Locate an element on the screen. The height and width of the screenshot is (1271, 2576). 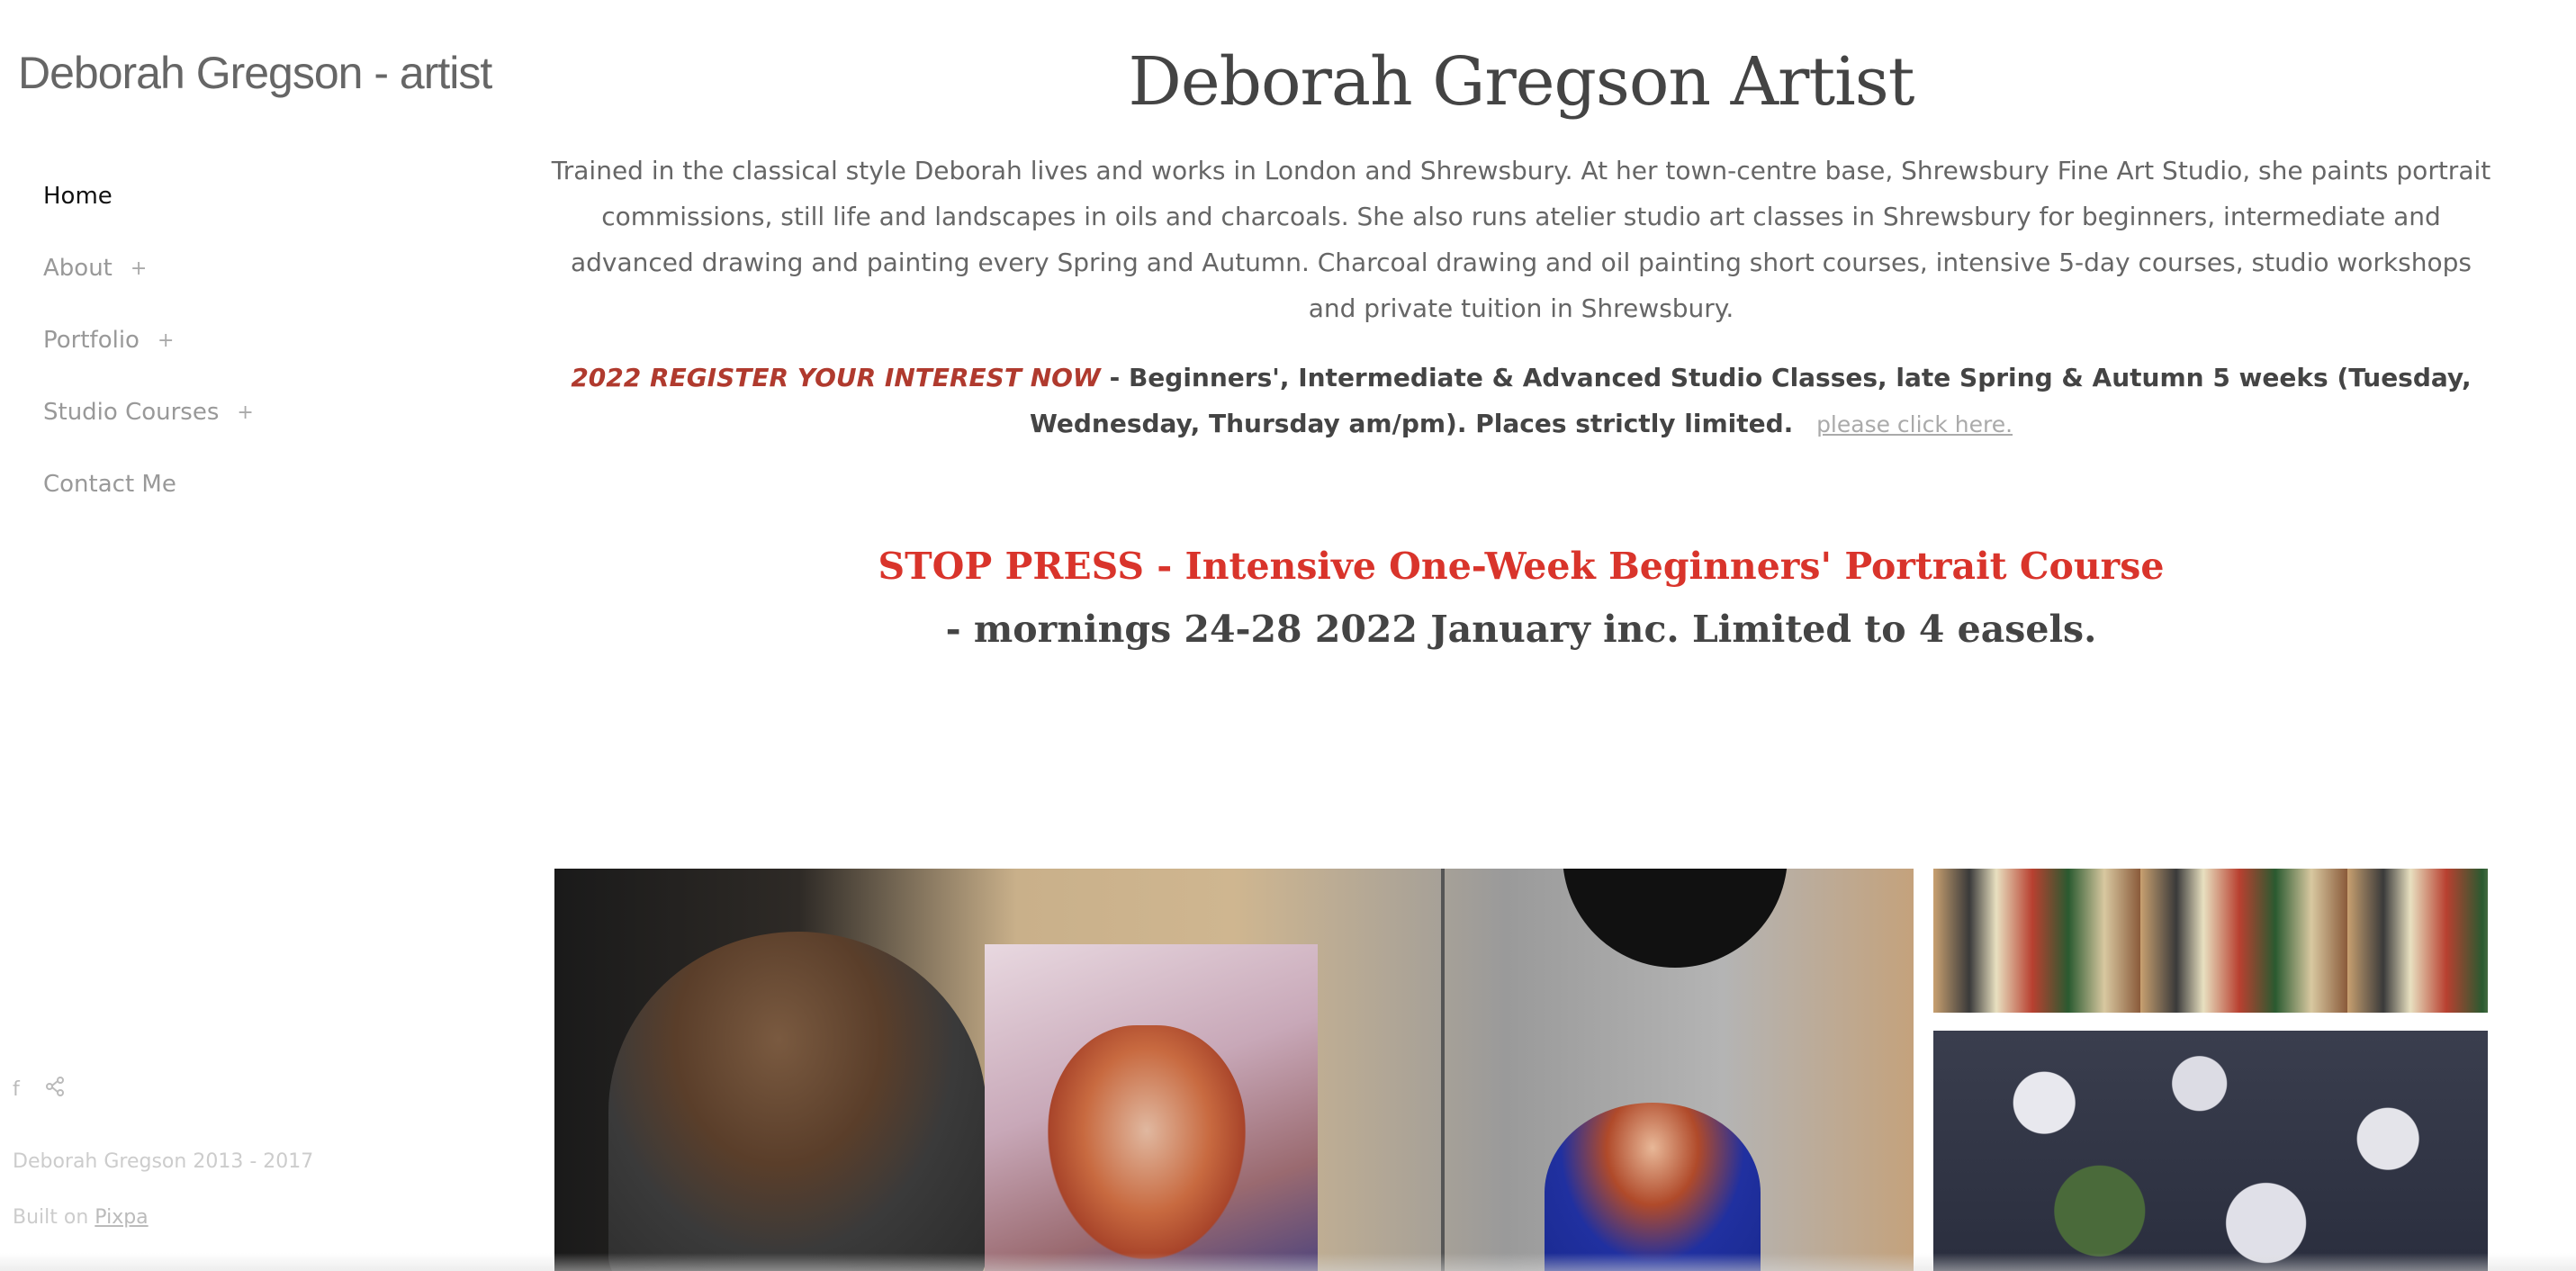
nav-item-portfolio: Portfolio + is located at coordinates (148, 340).